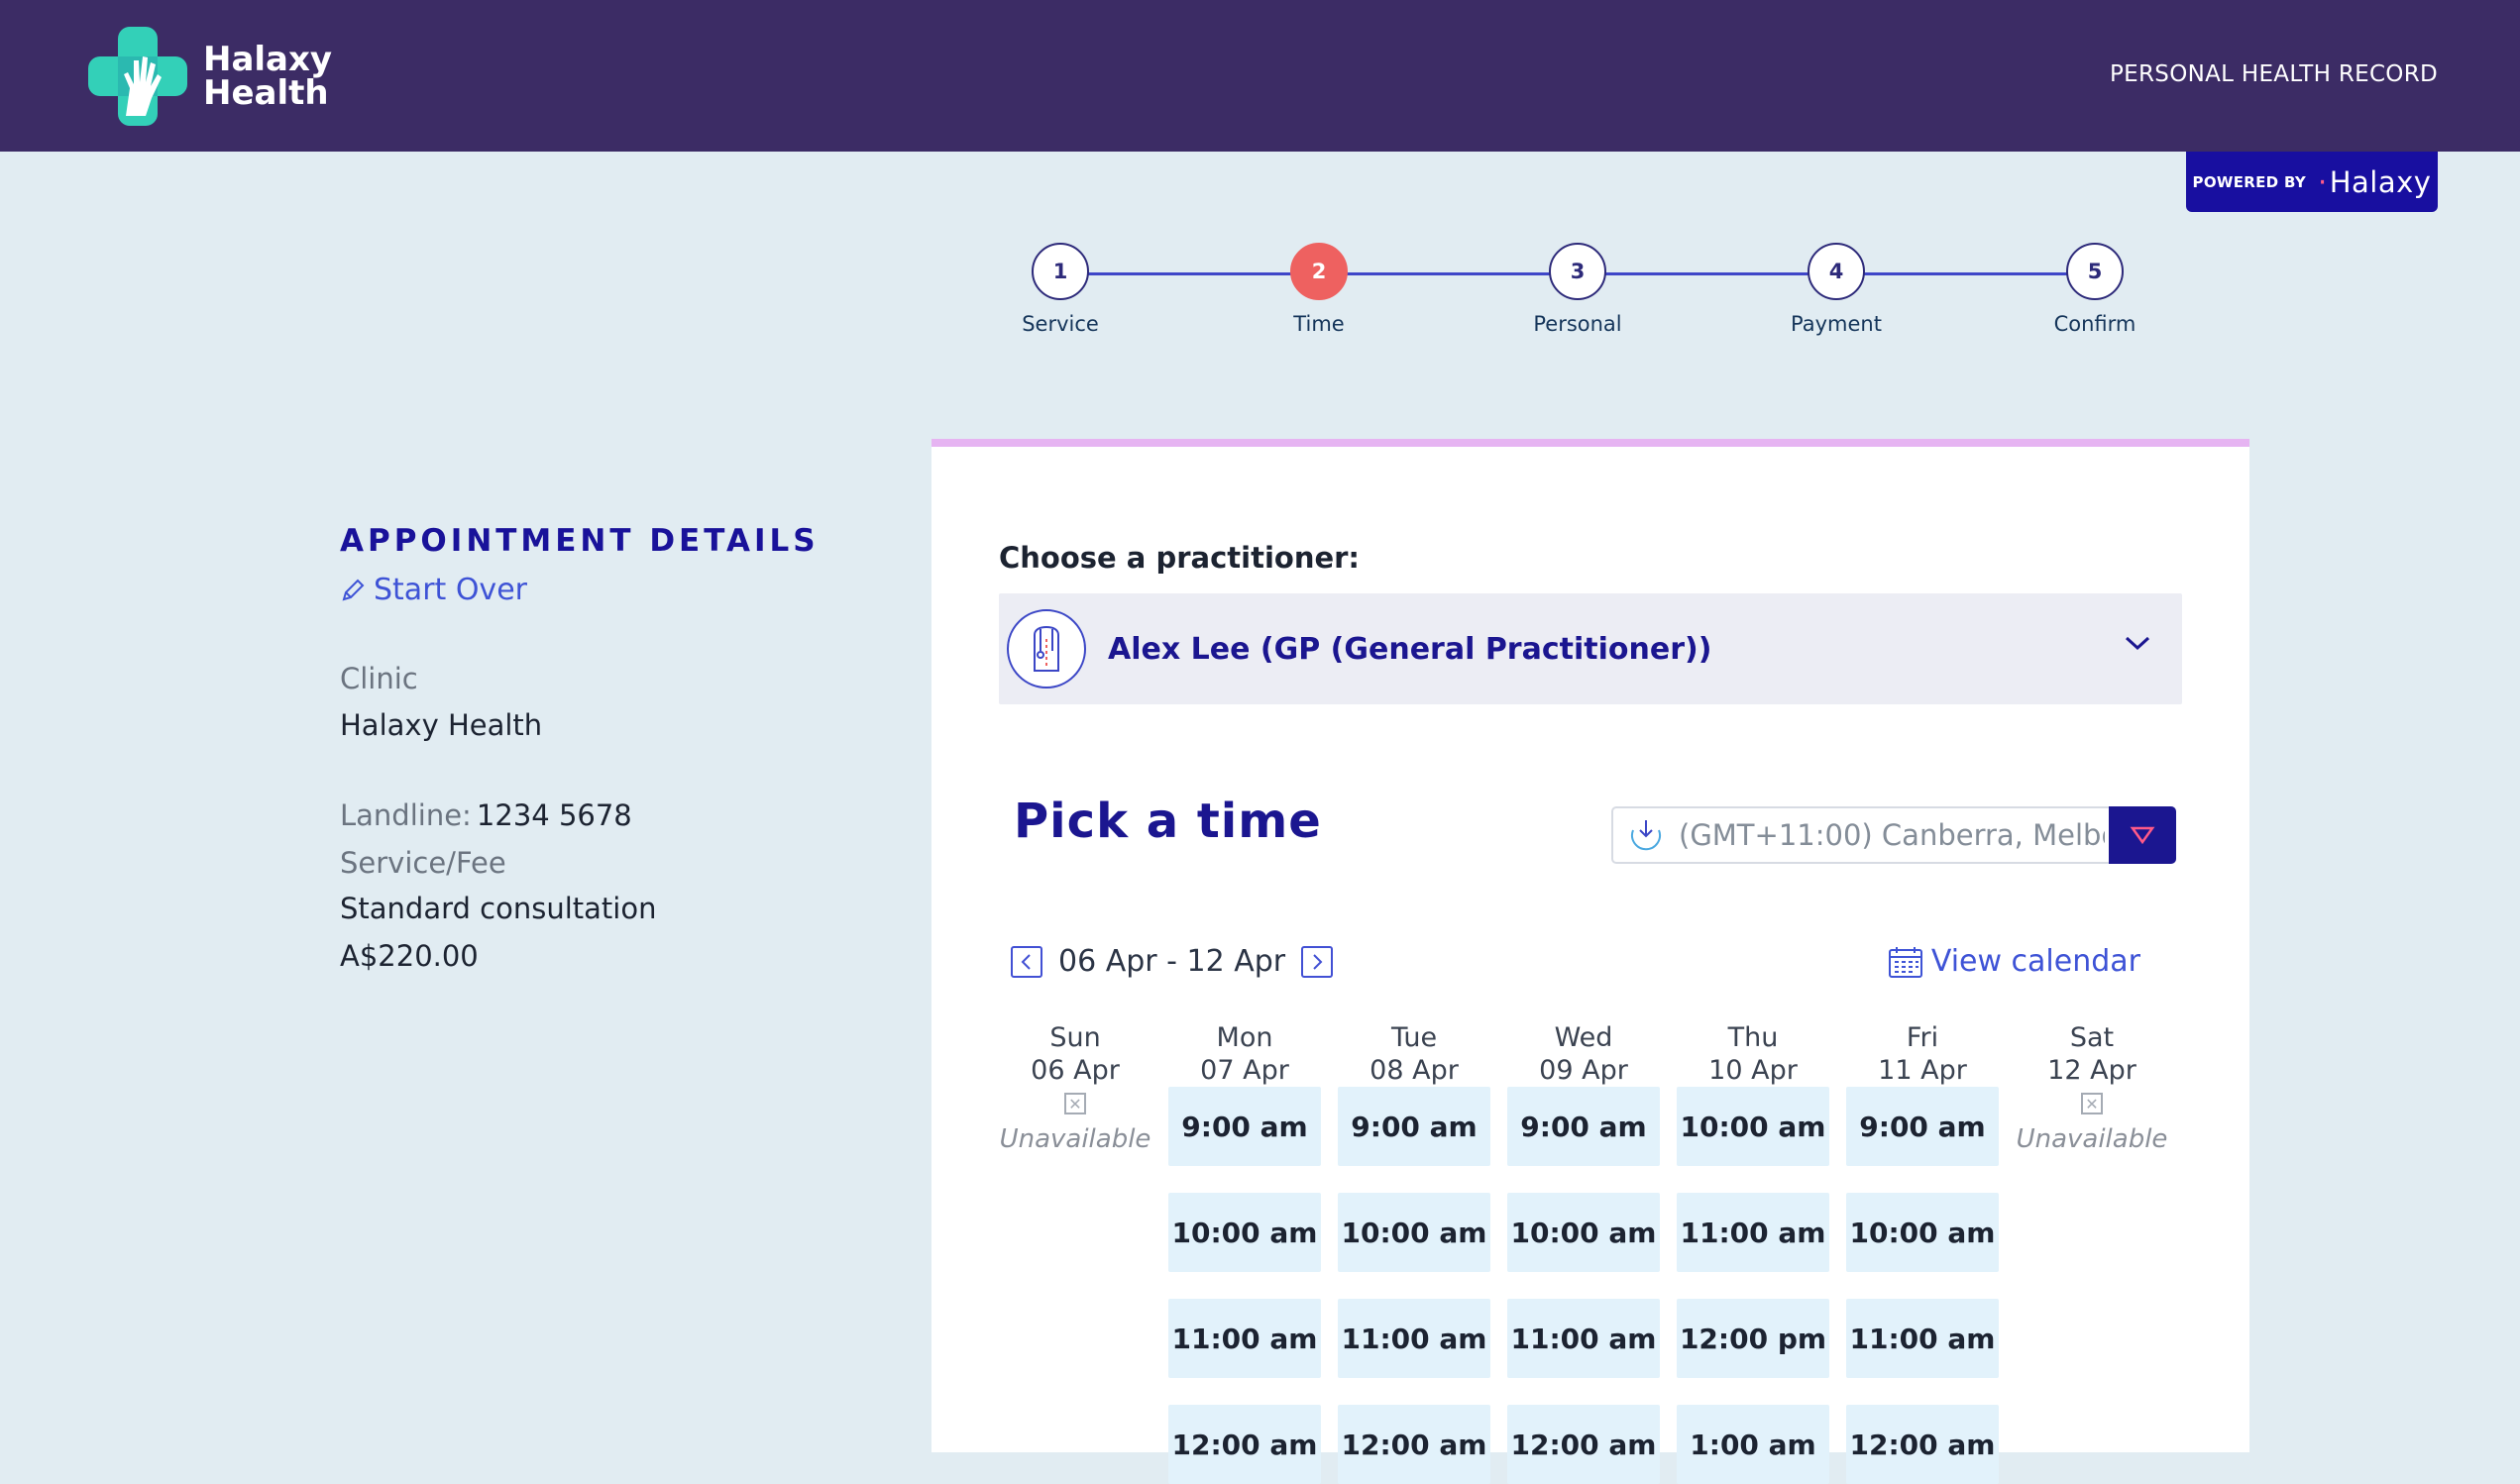 This screenshot has width=2520, height=1484. Describe the element at coordinates (1646, 835) in the screenshot. I see `timezone-globe-icon` at that location.